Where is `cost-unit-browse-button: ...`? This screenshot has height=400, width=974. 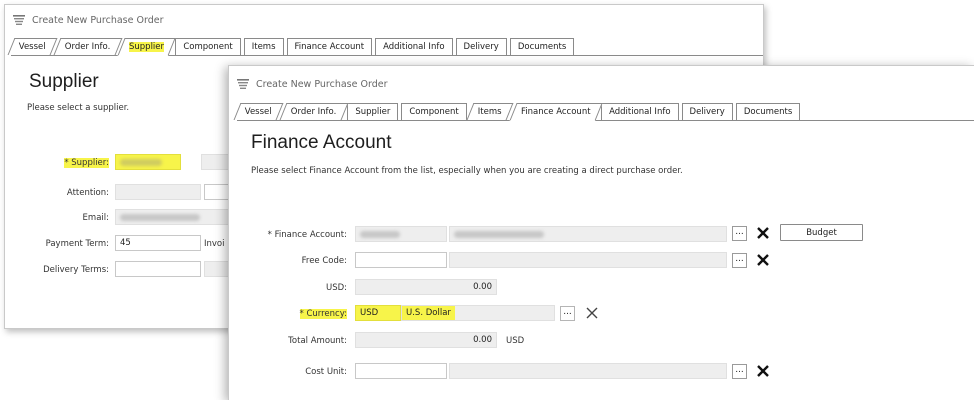
cost-unit-browse-button: ... is located at coordinates (739, 371).